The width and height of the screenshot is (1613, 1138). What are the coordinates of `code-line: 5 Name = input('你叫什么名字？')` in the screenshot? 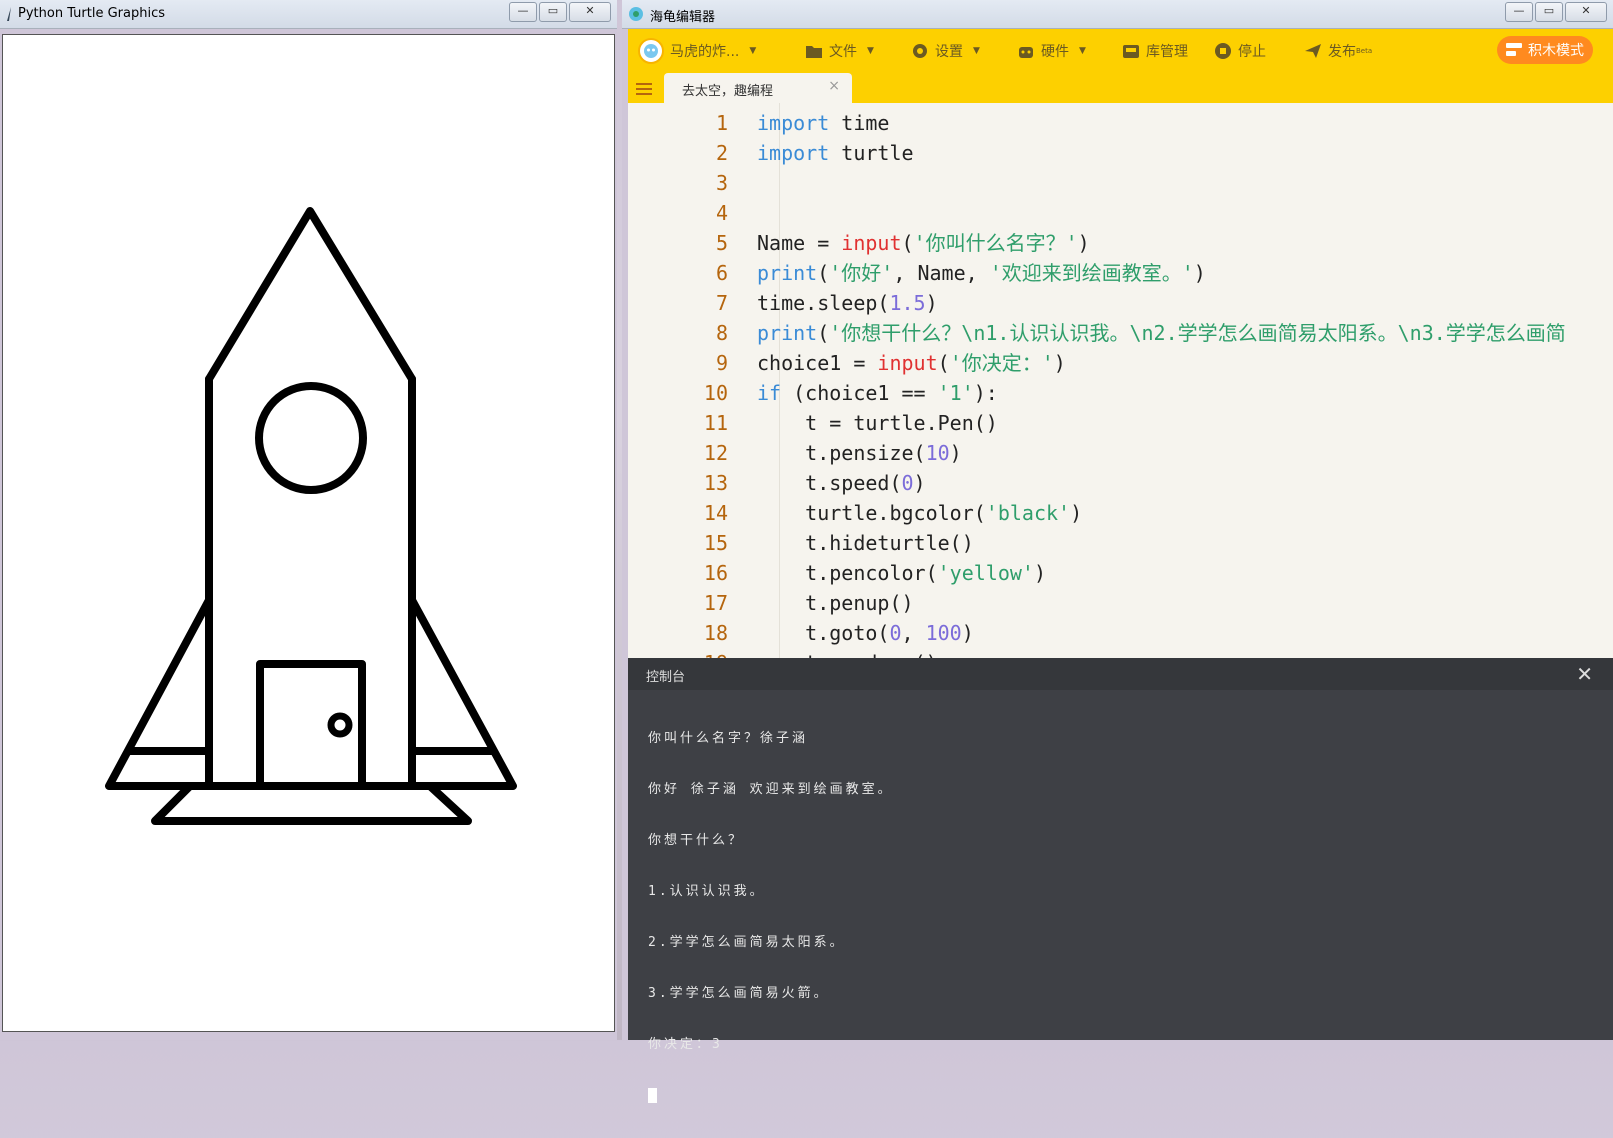 It's located at (1120, 243).